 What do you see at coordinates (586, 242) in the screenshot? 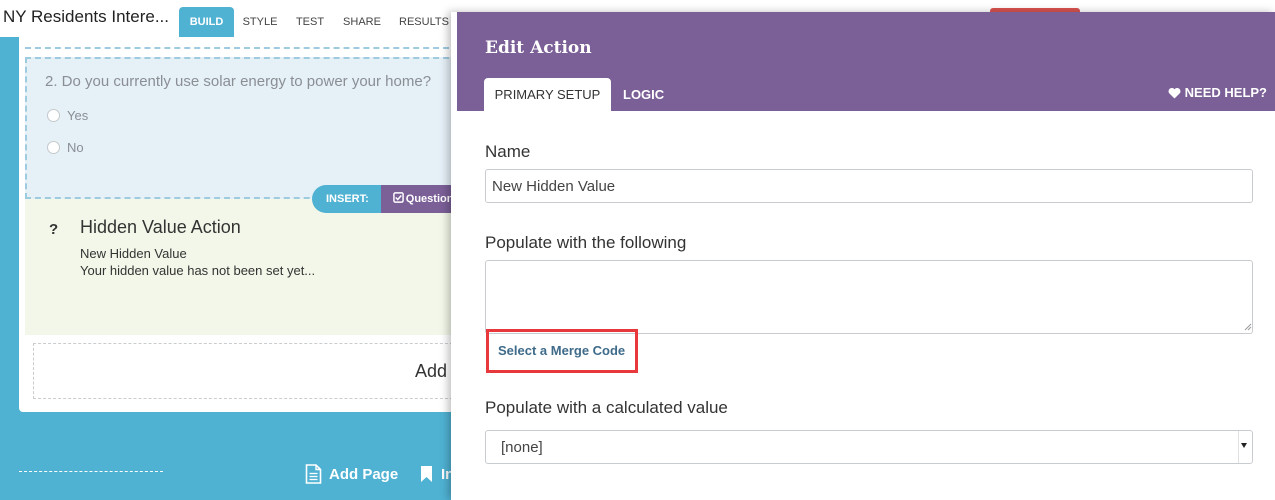
I see `populate-label: Populate with the following` at bounding box center [586, 242].